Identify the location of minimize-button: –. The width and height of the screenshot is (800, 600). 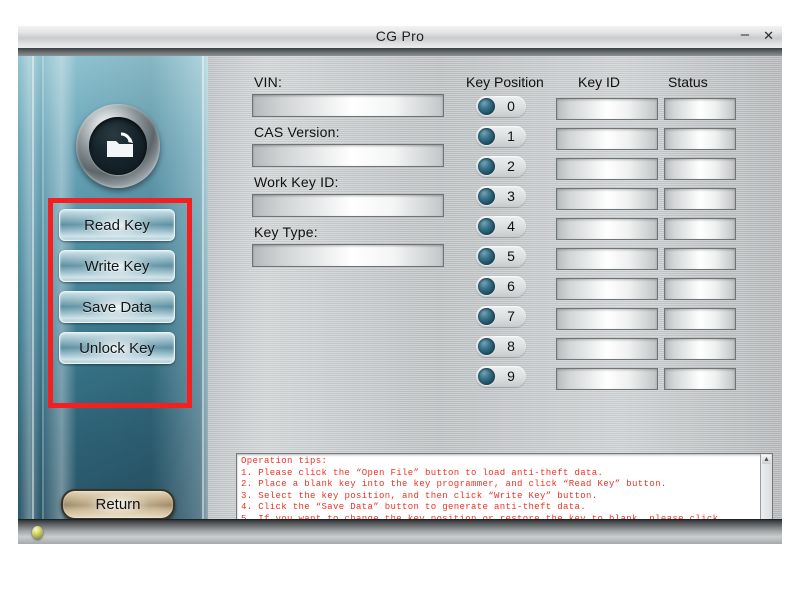
(745, 34).